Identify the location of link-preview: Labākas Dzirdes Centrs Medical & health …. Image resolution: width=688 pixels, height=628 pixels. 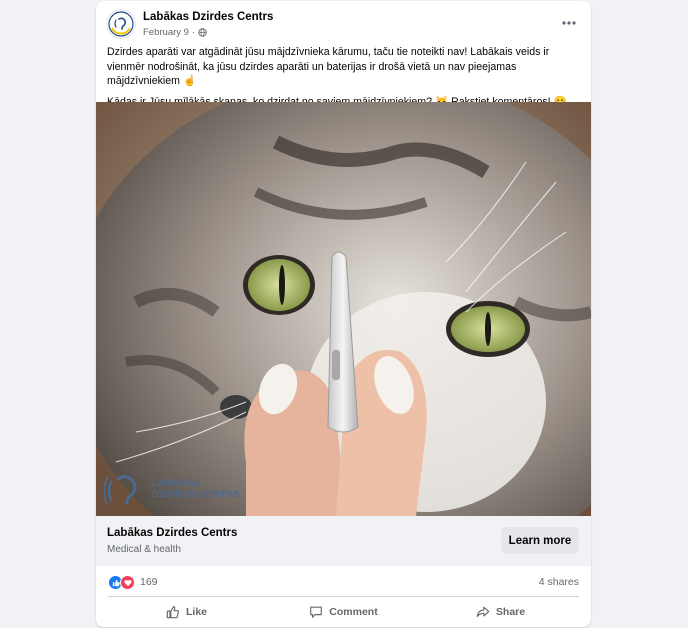
(343, 541).